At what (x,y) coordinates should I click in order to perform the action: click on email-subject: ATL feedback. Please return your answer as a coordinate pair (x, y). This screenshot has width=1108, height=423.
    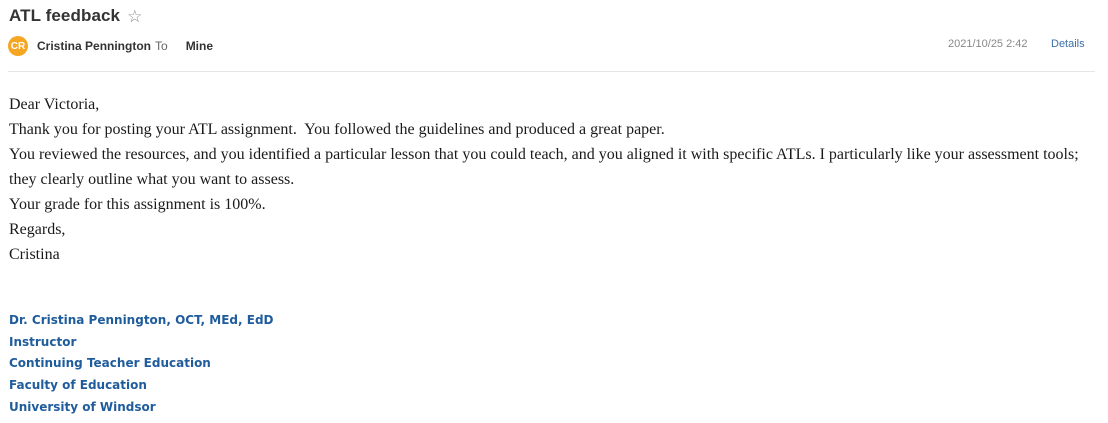
    Looking at the image, I should click on (65, 15).